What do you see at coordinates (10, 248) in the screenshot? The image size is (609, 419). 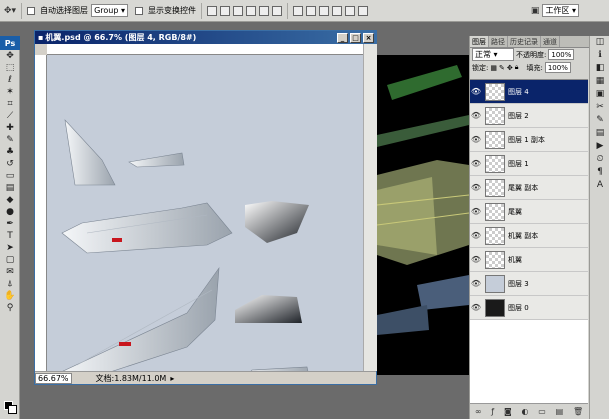 I see `path-select-icon: ➤` at bounding box center [10, 248].